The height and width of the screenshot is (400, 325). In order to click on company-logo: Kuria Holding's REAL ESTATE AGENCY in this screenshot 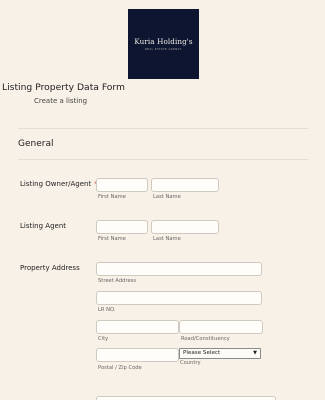, I will do `click(163, 44)`.